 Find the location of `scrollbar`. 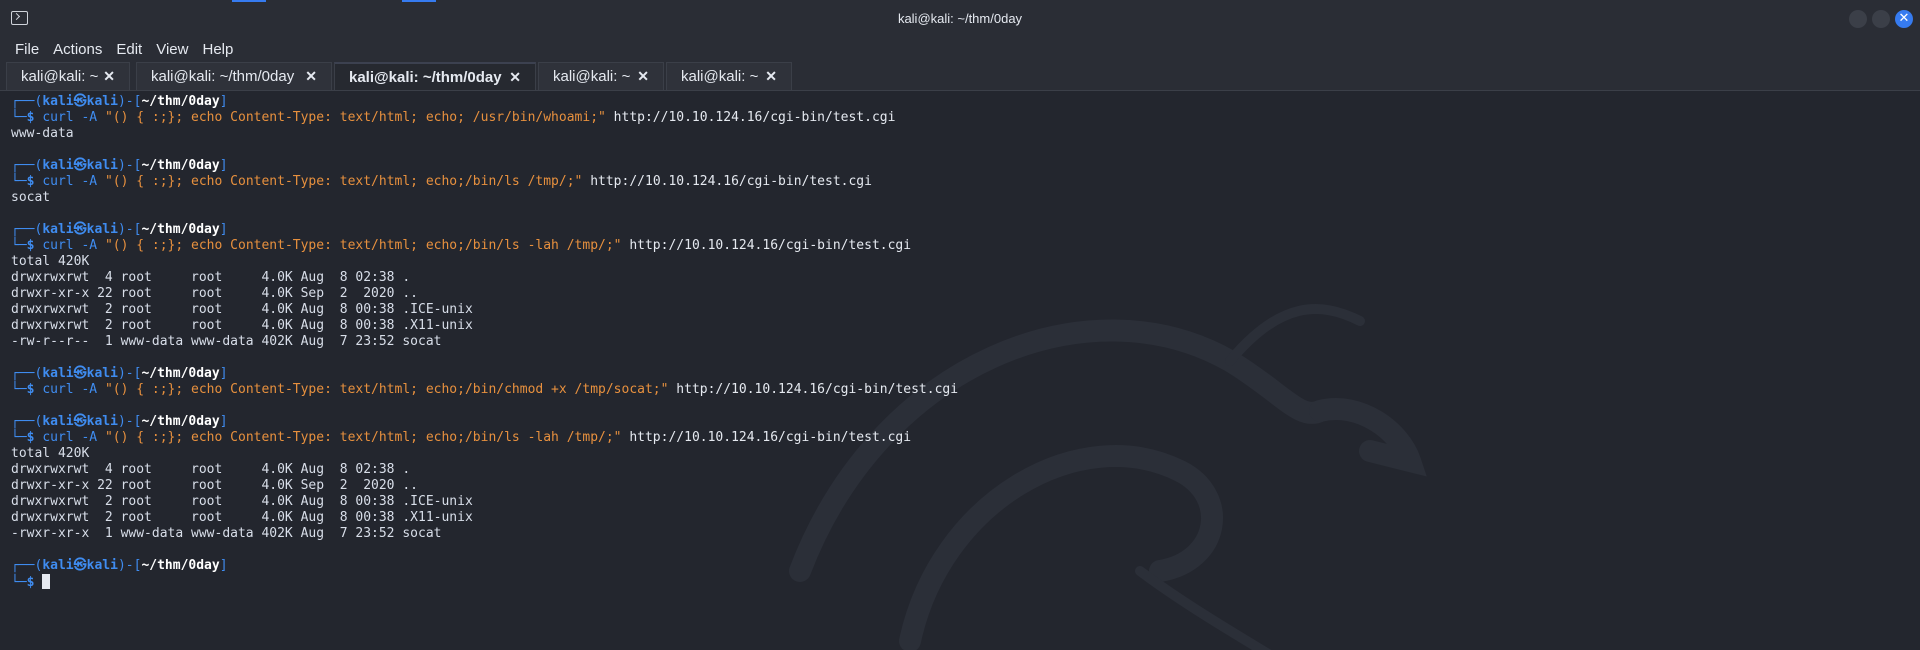

scrollbar is located at coordinates (1916, 370).